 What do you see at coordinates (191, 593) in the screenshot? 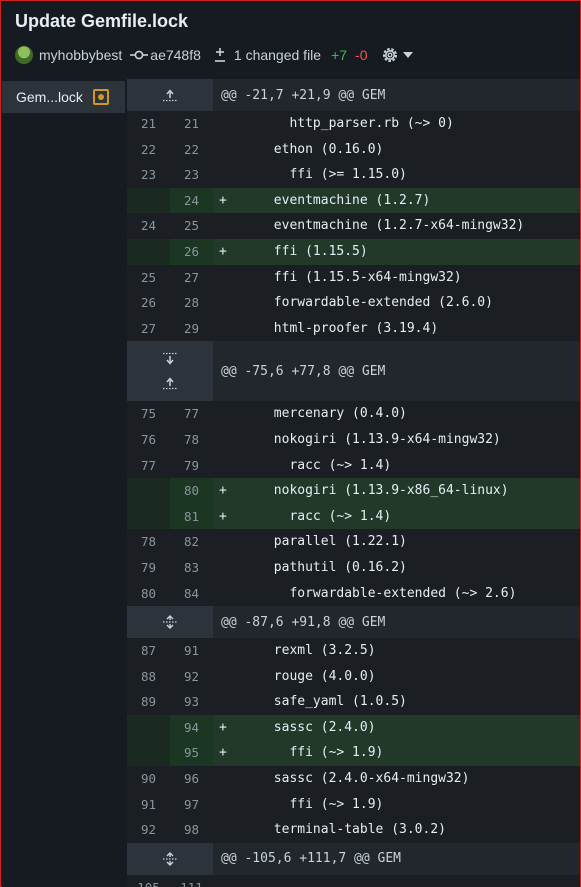
I see `new-line-number: 84` at bounding box center [191, 593].